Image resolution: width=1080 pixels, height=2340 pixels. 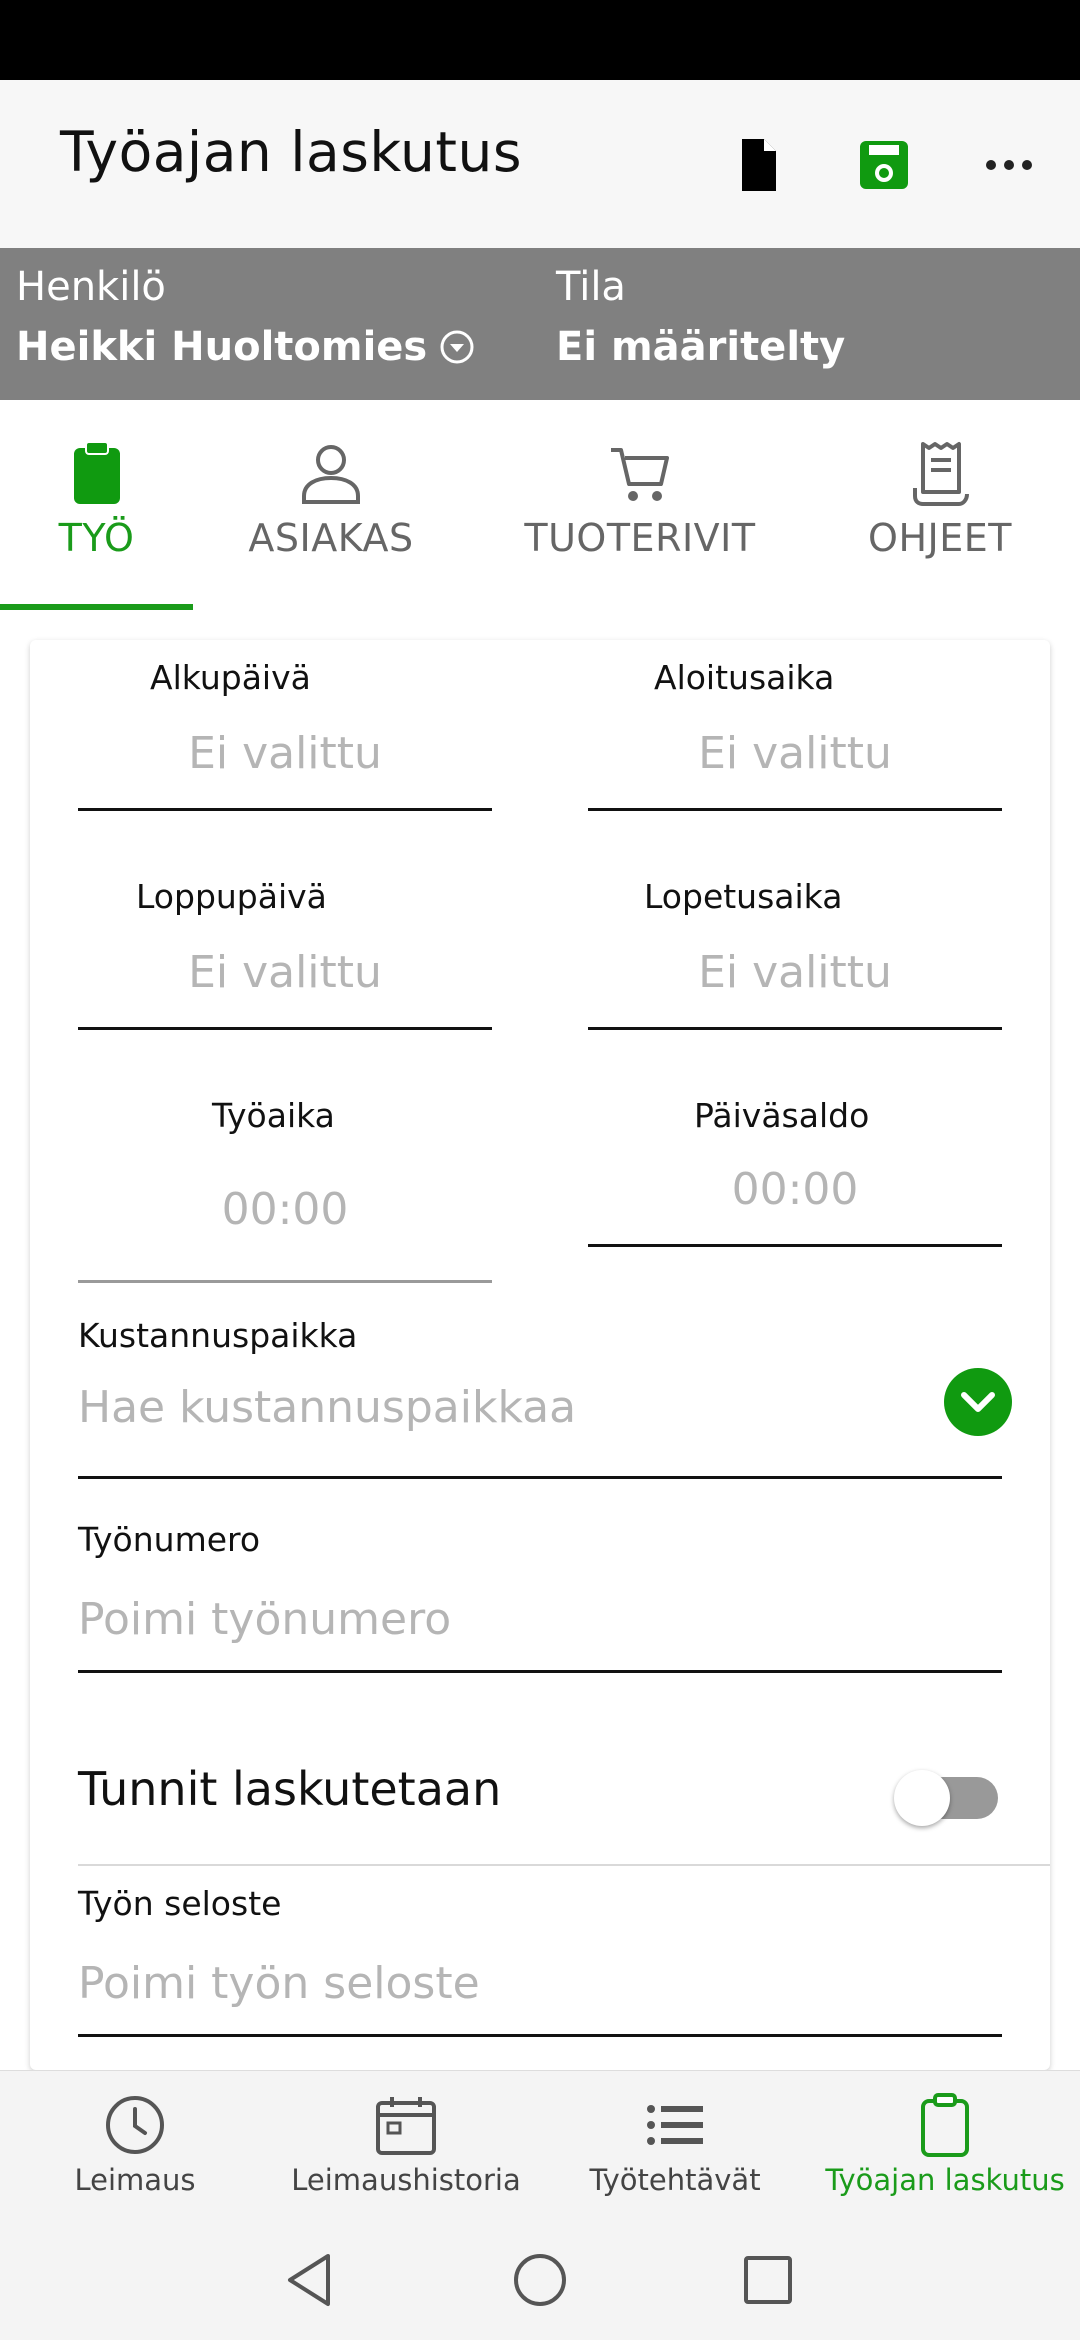 What do you see at coordinates (795, 753) in the screenshot?
I see `start-time-field: Ei valittu` at bounding box center [795, 753].